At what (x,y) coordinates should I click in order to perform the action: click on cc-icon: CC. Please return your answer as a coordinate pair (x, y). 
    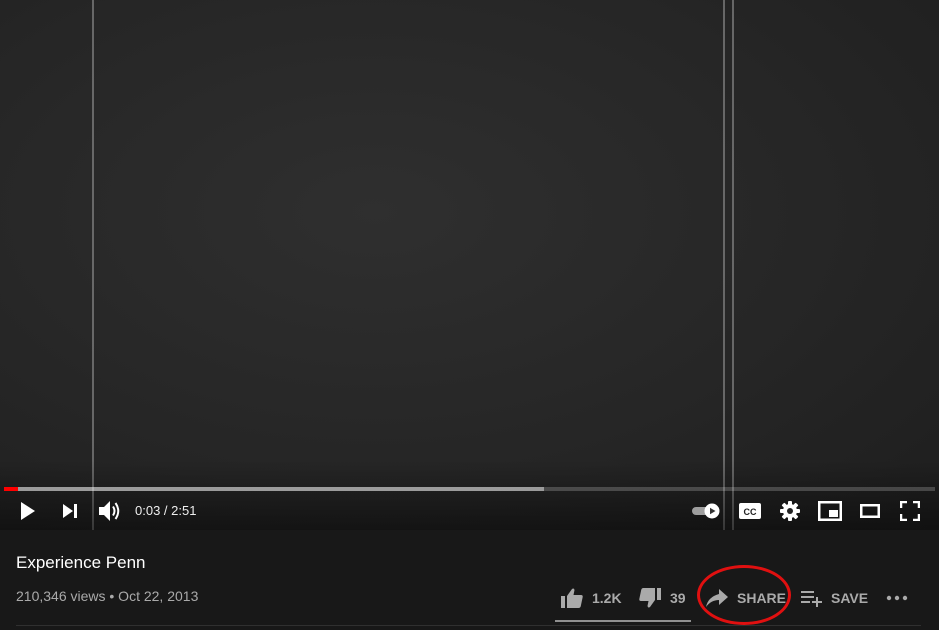
    Looking at the image, I should click on (750, 511).